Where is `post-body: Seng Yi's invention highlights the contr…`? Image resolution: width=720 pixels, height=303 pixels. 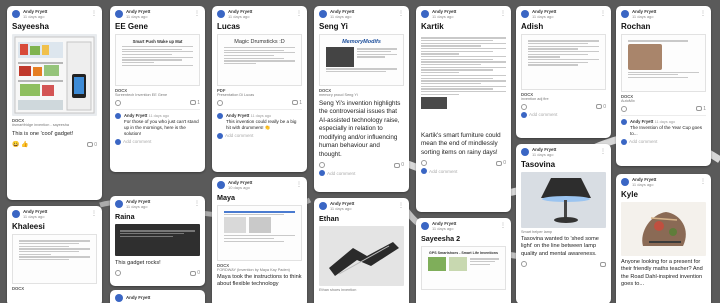 post-body: Seng Yi's invention highlights the contr… is located at coordinates (360, 128).